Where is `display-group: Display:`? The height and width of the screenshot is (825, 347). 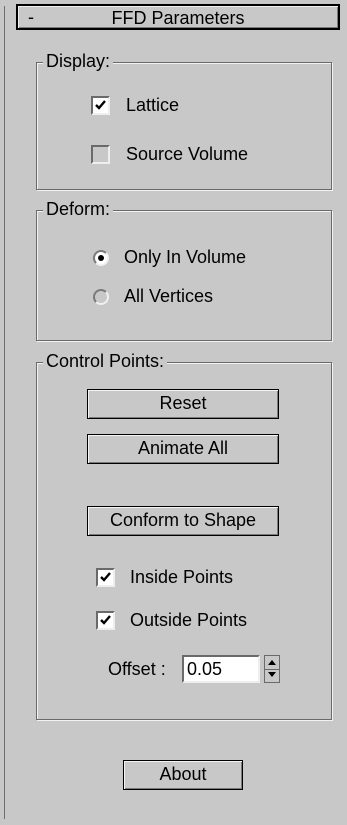 display-group: Display: is located at coordinates (184, 120).